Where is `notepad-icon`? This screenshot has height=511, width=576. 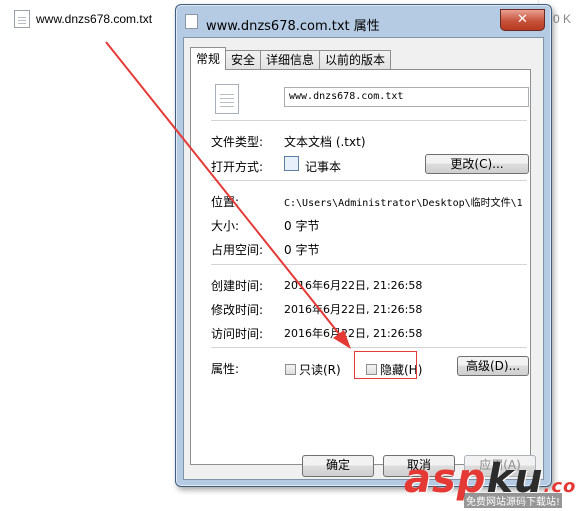
notepad-icon is located at coordinates (291, 163).